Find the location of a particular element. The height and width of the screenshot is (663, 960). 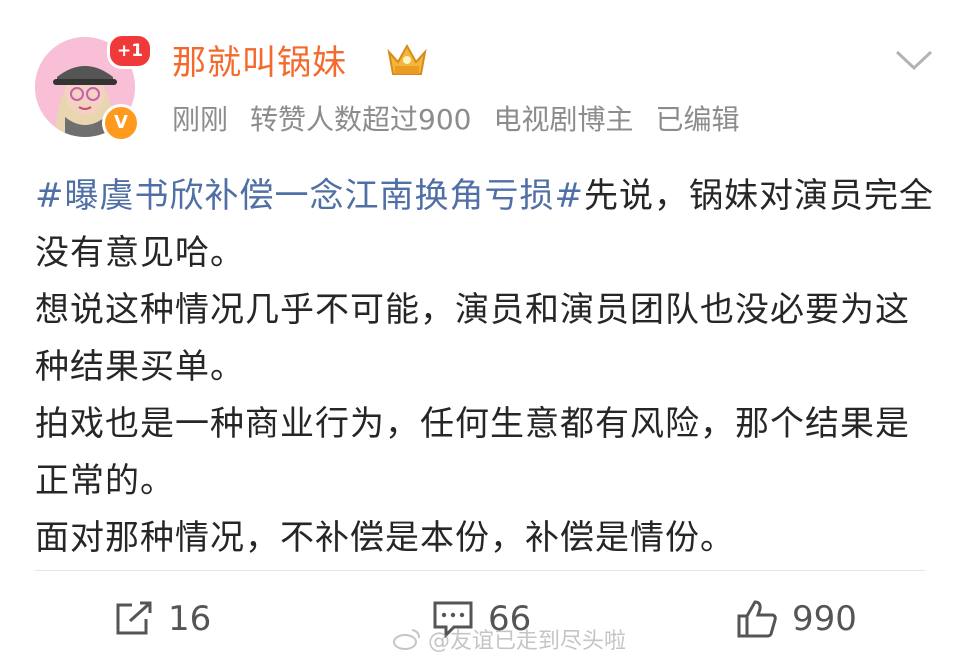

watermark-text: @友谊已走到尽头啦 is located at coordinates (527, 641).